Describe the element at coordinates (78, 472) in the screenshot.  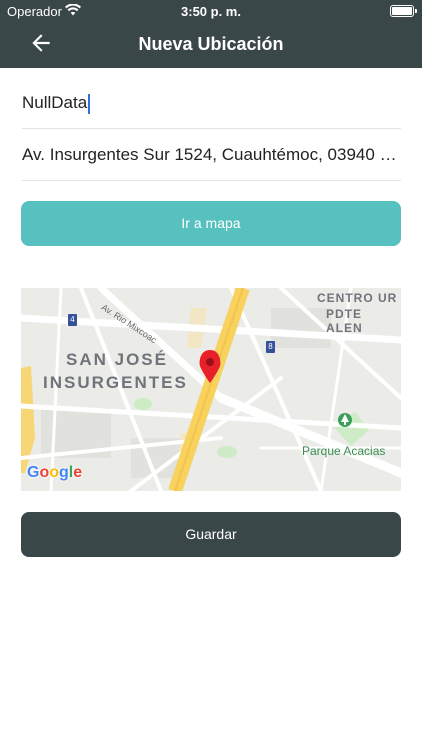
I see `google-logo-letter: e` at that location.